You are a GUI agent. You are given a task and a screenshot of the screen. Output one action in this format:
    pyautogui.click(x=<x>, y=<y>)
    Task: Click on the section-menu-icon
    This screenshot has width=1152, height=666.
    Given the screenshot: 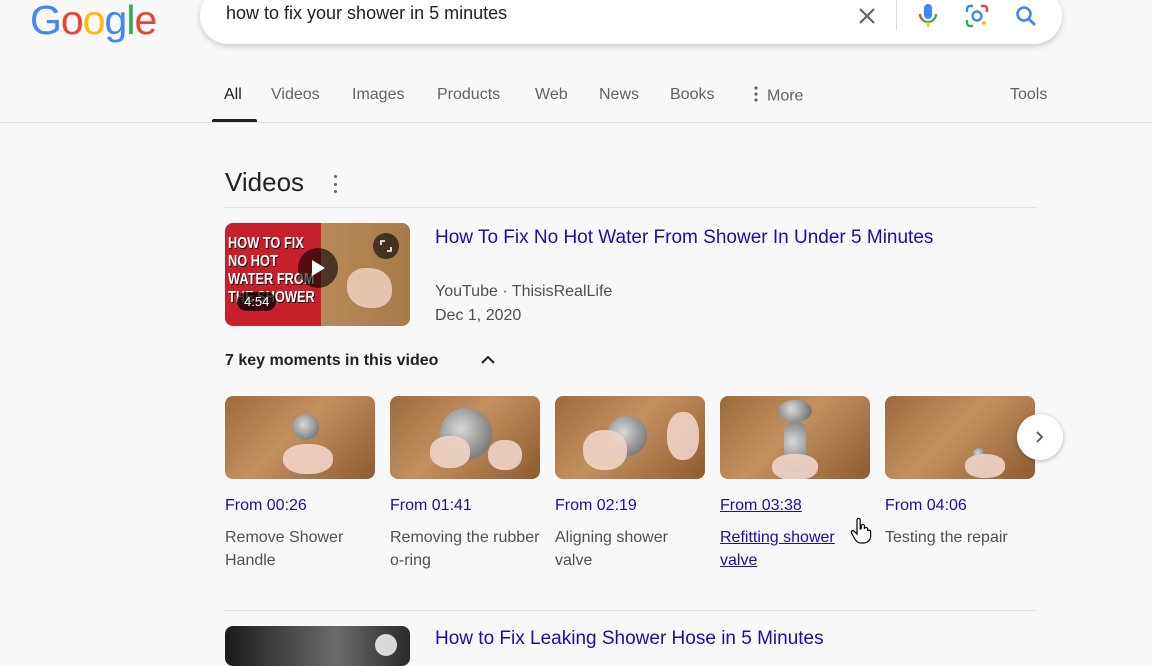 What is the action you would take?
    pyautogui.click(x=335, y=184)
    